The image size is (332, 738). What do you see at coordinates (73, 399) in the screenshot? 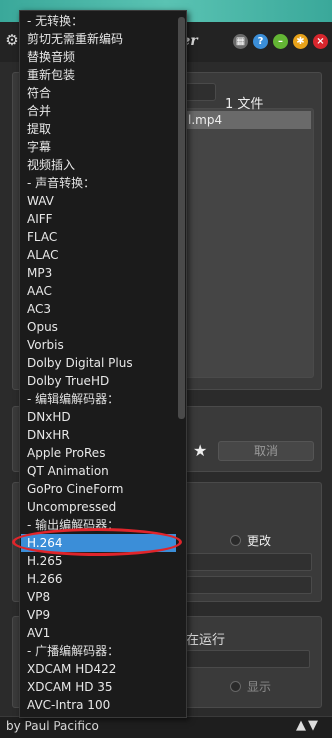
I see `dropdown-section-header: - 编辑编解码器：` at bounding box center [73, 399].